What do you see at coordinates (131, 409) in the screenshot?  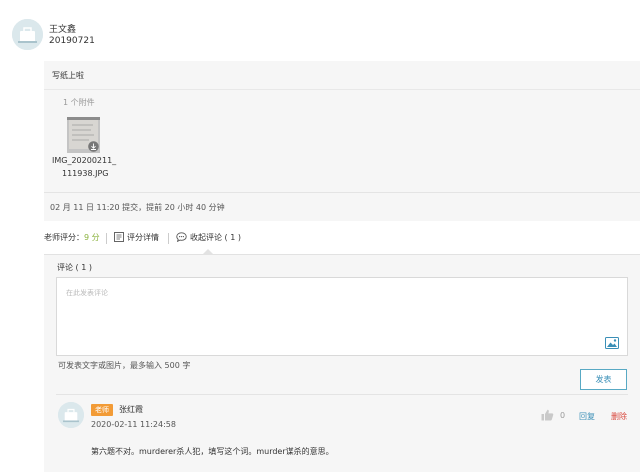 I see `comment-author: 张红霞` at bounding box center [131, 409].